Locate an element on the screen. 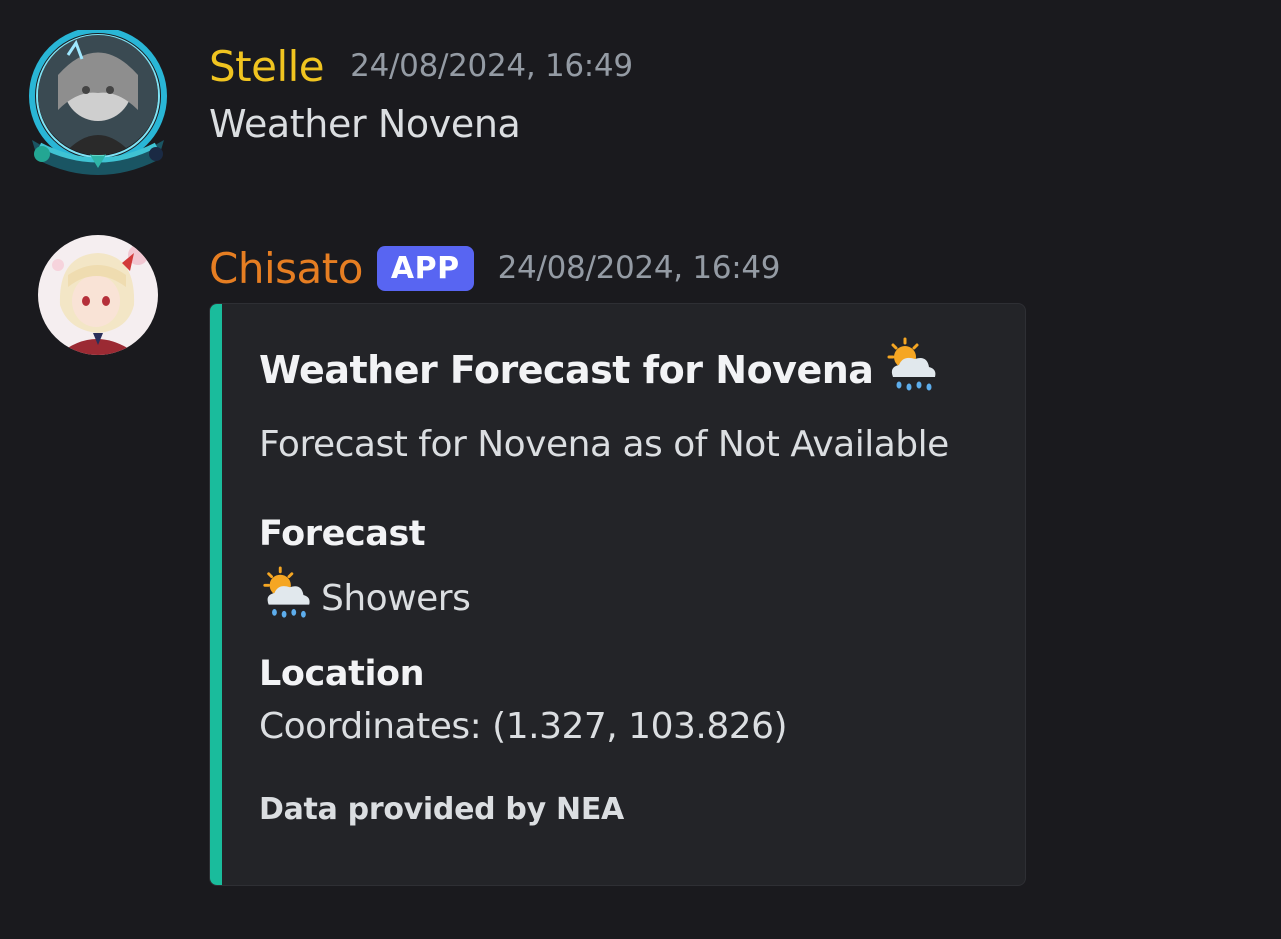 This screenshot has width=1281, height=939. field-value-text: Showers is located at coordinates (396, 598).